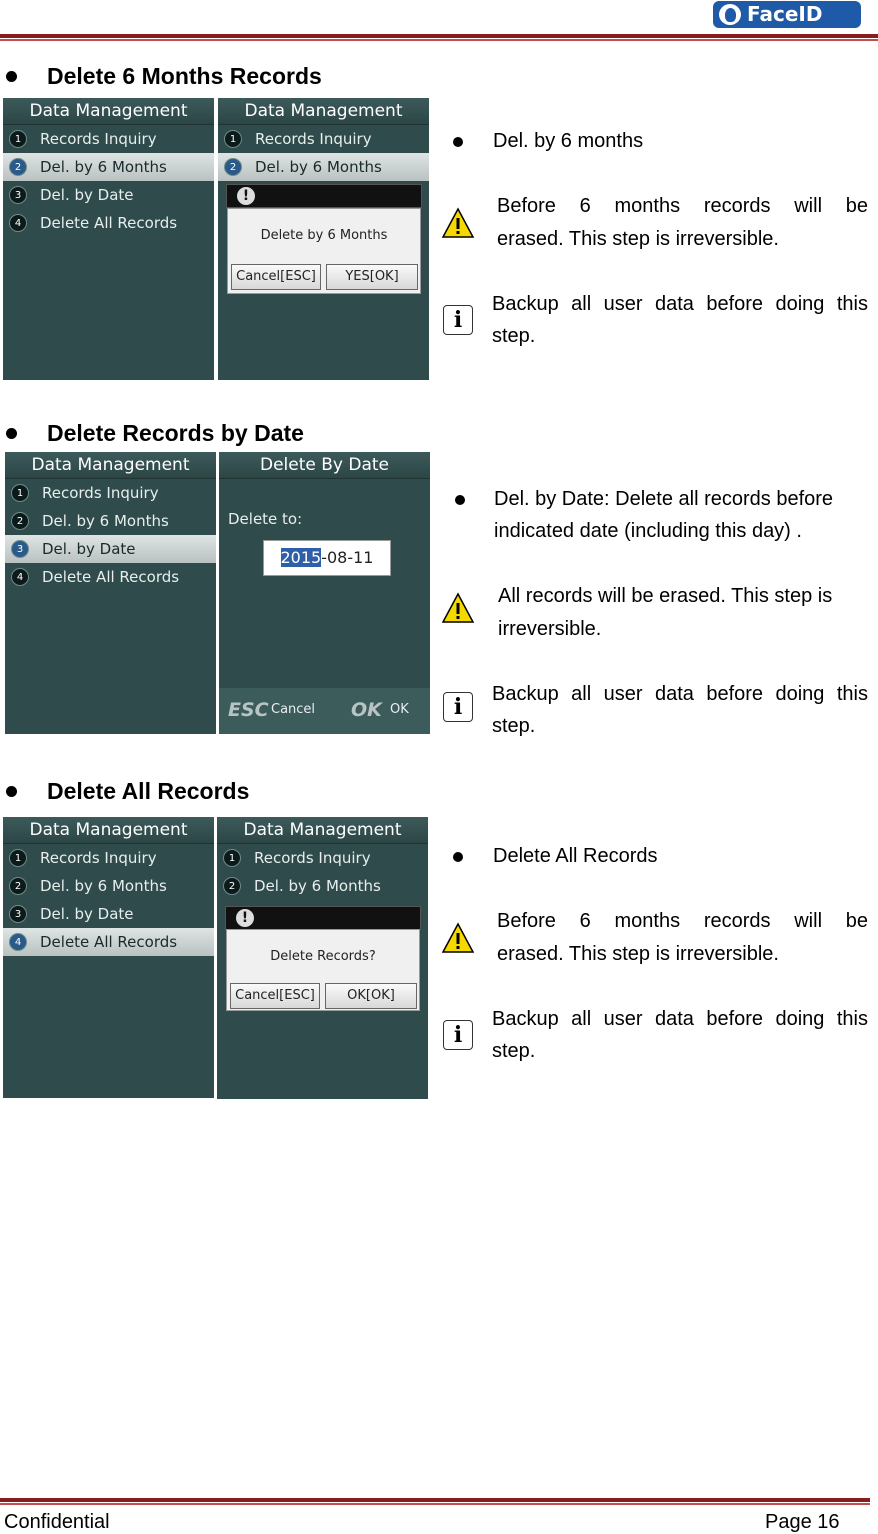 The height and width of the screenshot is (1534, 878). What do you see at coordinates (323, 970) in the screenshot?
I see `confirm-dialog: Delete Records? Cancel[ESC] OK[OK]` at bounding box center [323, 970].